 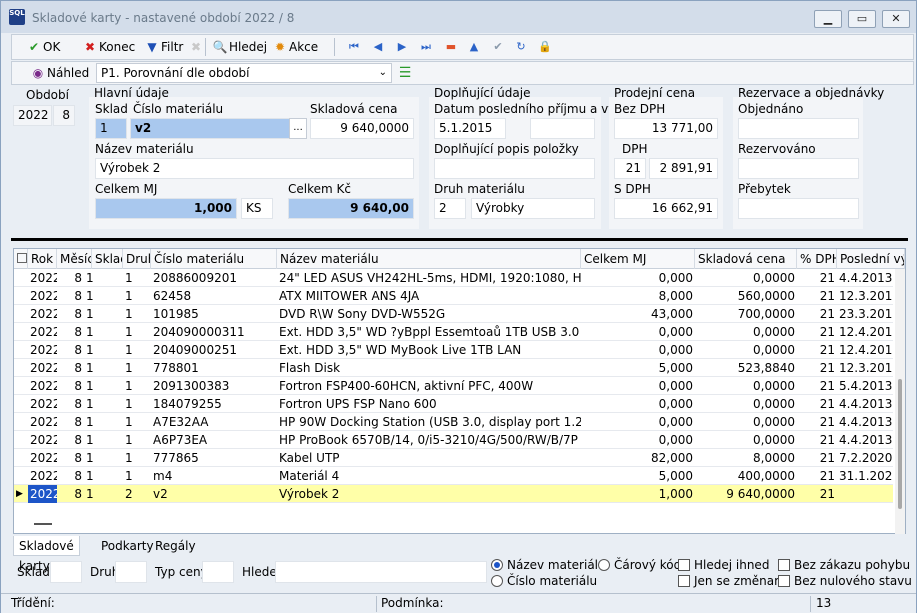 What do you see at coordinates (214, 494) in the screenshot?
I see `cell-cislo: v2` at bounding box center [214, 494].